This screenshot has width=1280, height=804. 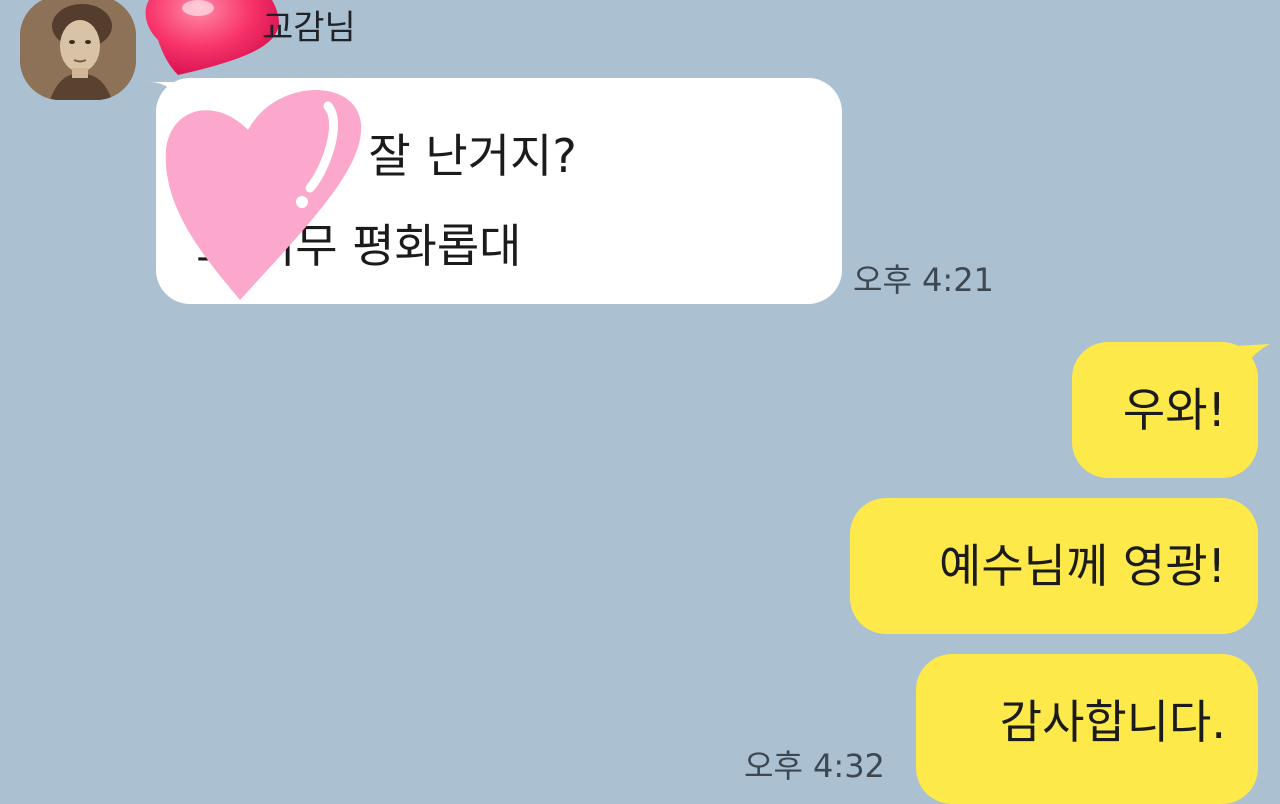 What do you see at coordinates (923, 280) in the screenshot?
I see `incoming-timestamp: 오후 4:21` at bounding box center [923, 280].